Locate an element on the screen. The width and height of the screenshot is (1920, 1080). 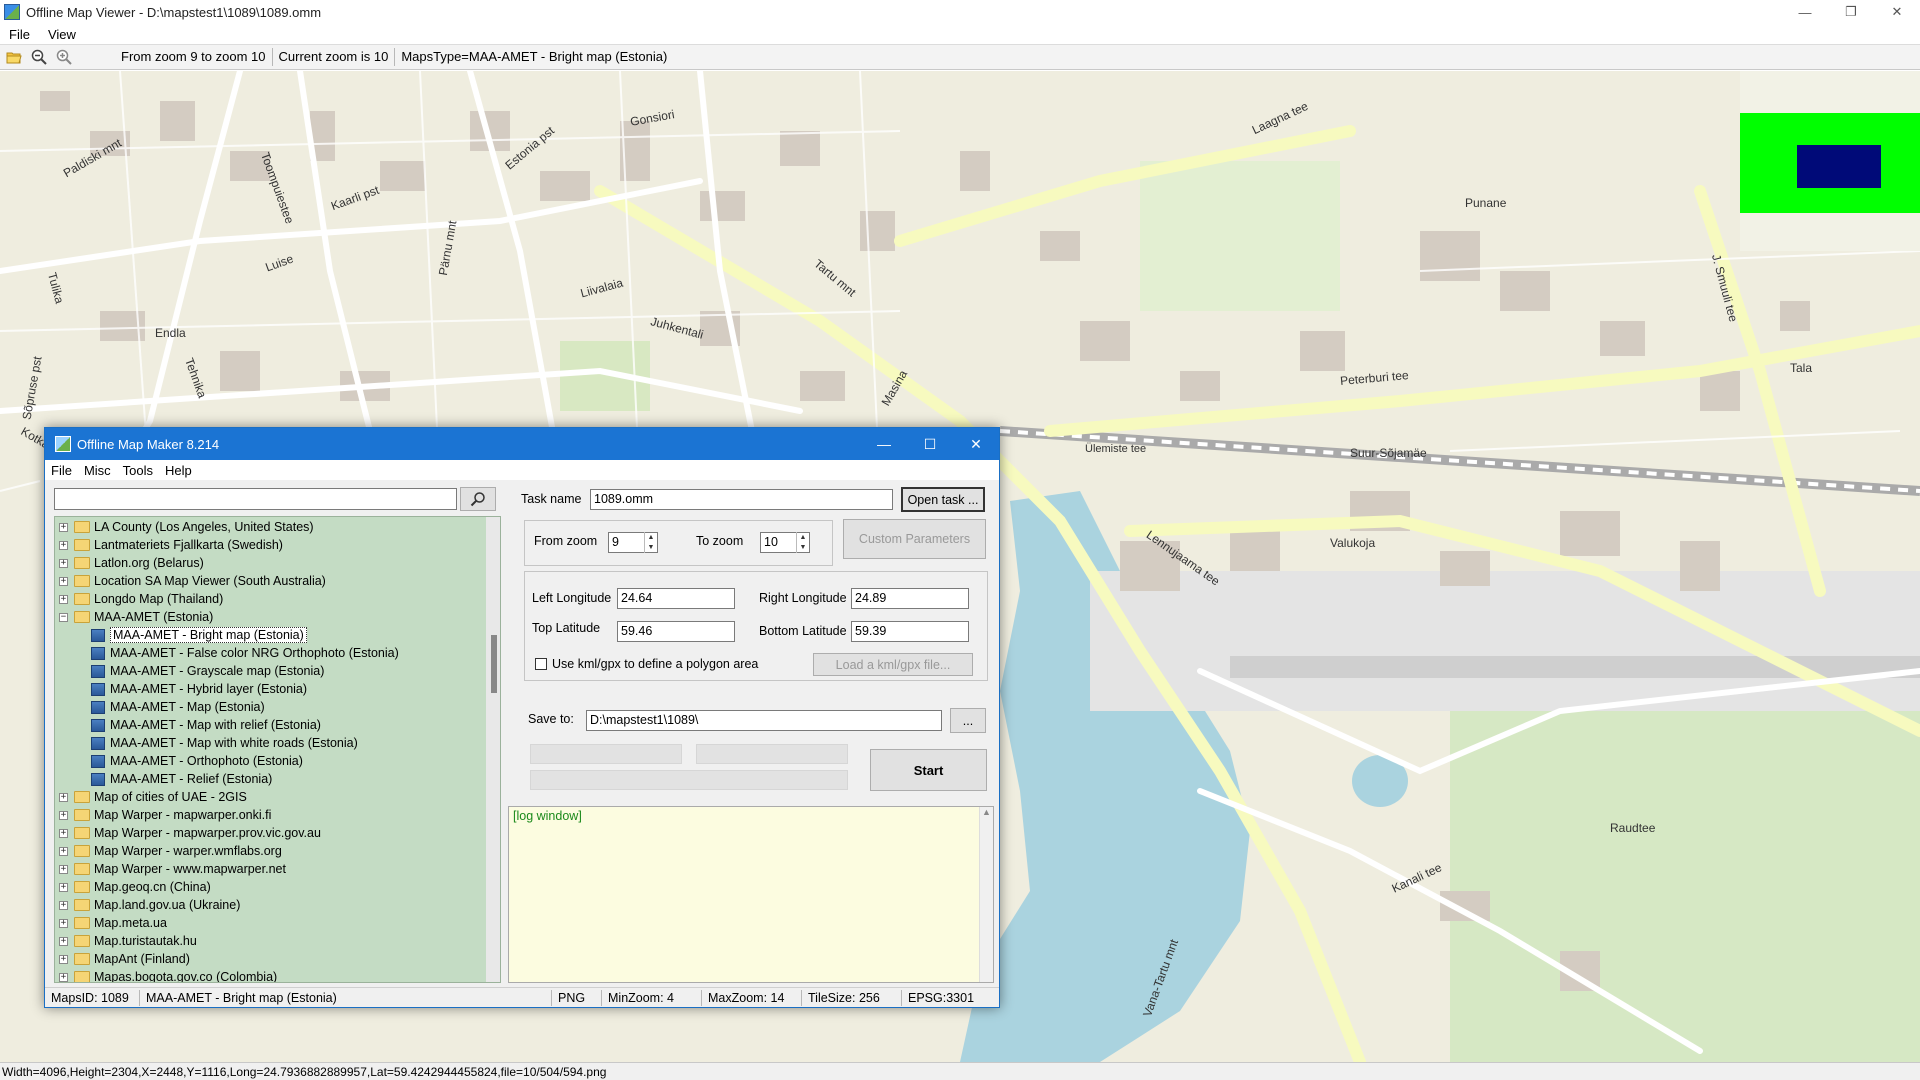
menu-view: View is located at coordinates (62, 34).